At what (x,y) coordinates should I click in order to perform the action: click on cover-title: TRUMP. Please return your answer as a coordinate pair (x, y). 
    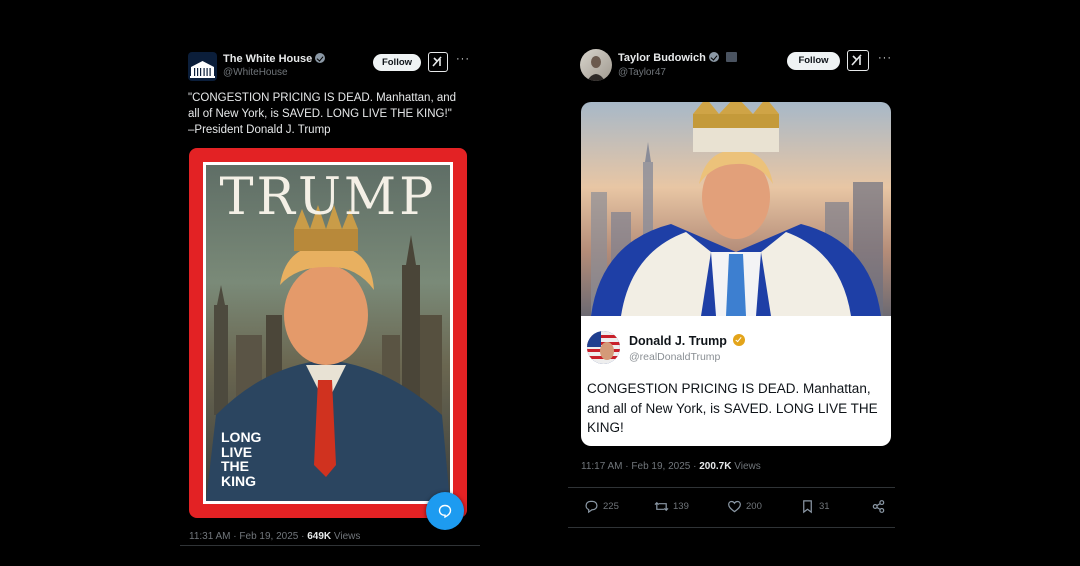
    Looking at the image, I should click on (328, 197).